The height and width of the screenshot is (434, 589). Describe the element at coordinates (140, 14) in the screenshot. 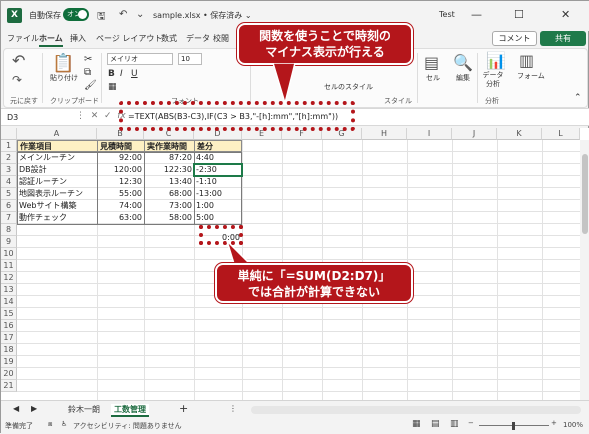

I see `quick-access-chevron-icon: ⌄` at that location.